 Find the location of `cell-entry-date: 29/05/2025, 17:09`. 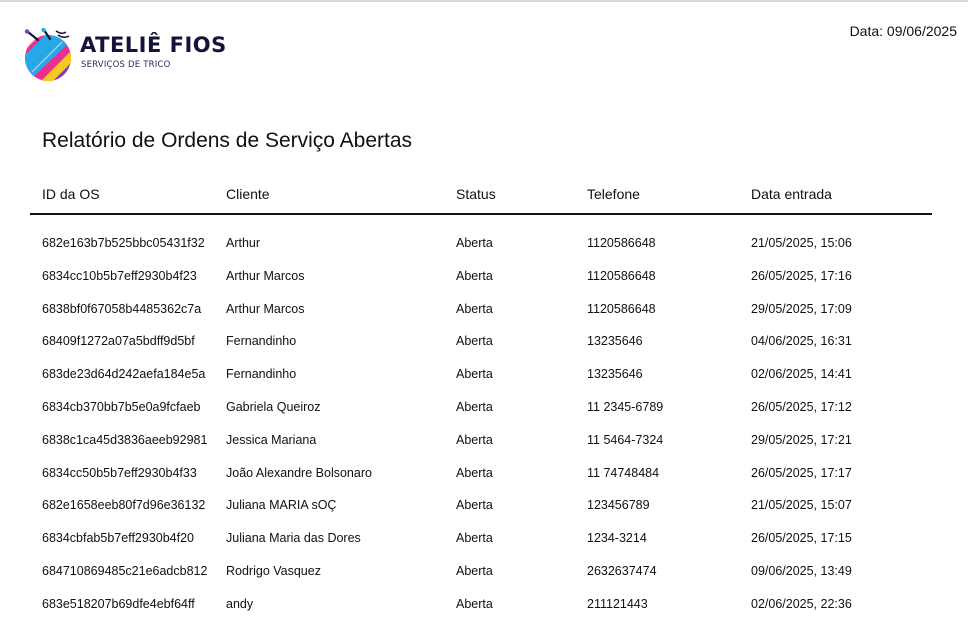

cell-entry-date: 29/05/2025, 17:09 is located at coordinates (801, 308).